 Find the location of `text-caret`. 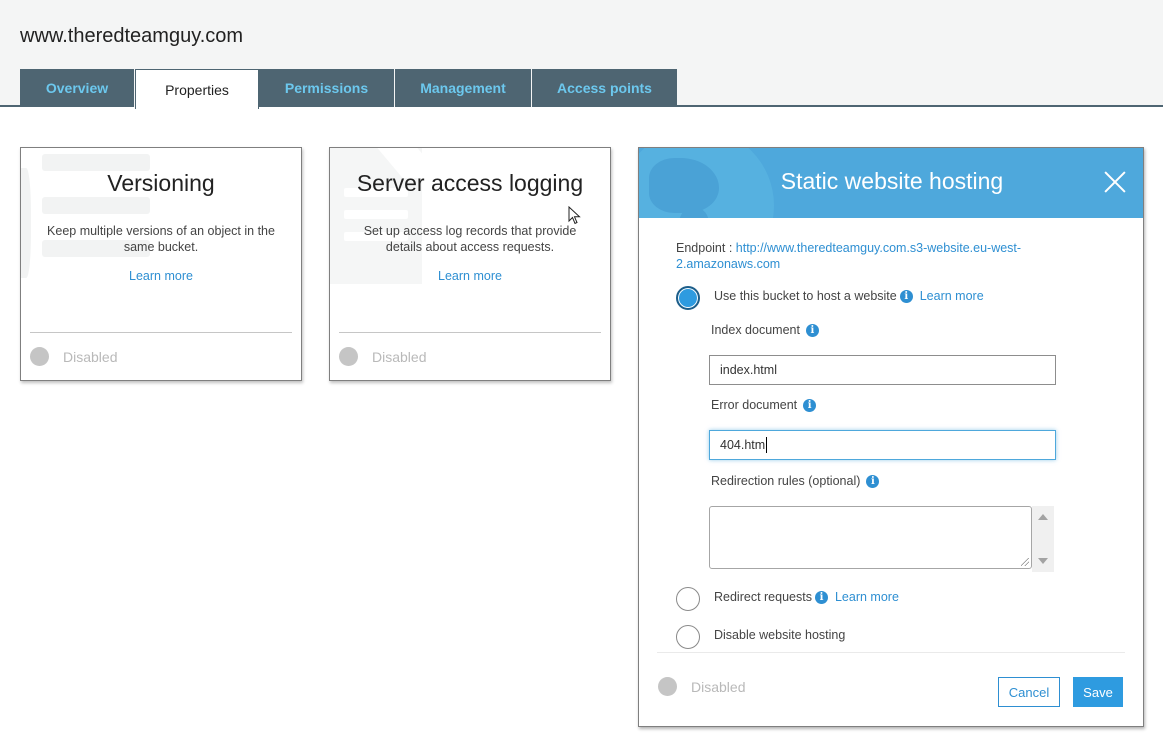

text-caret is located at coordinates (767, 445).